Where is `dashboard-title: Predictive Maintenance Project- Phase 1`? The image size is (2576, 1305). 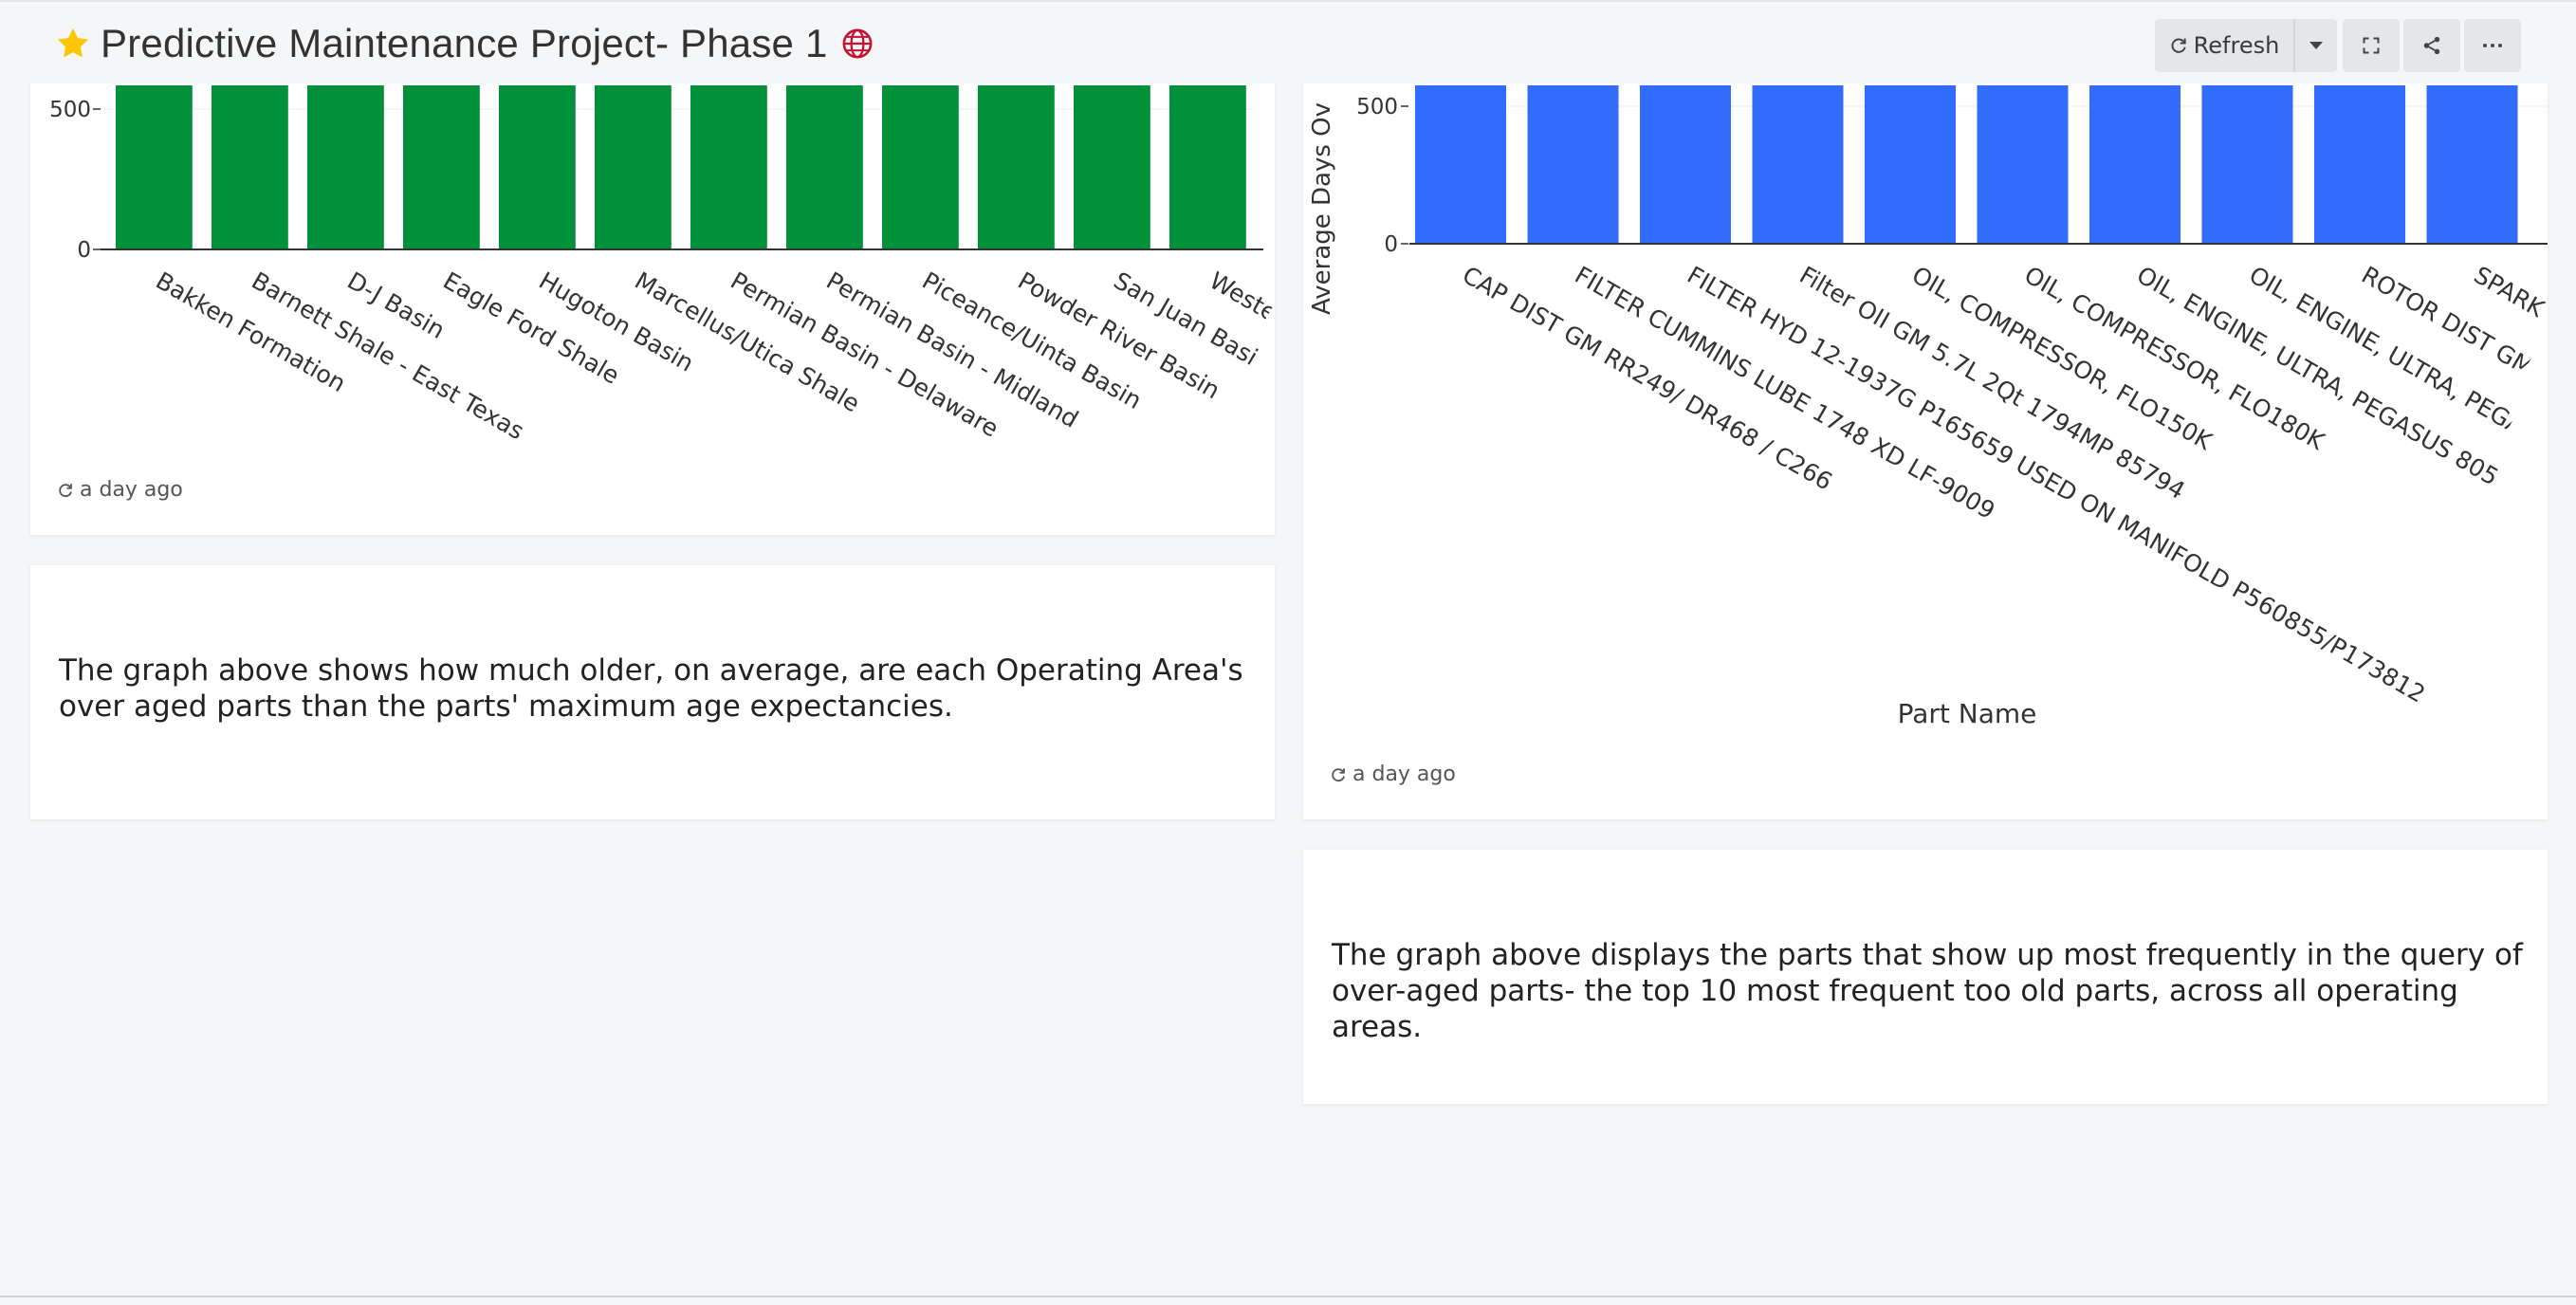
dashboard-title: Predictive Maintenance Project- Phase 1 is located at coordinates (464, 43).